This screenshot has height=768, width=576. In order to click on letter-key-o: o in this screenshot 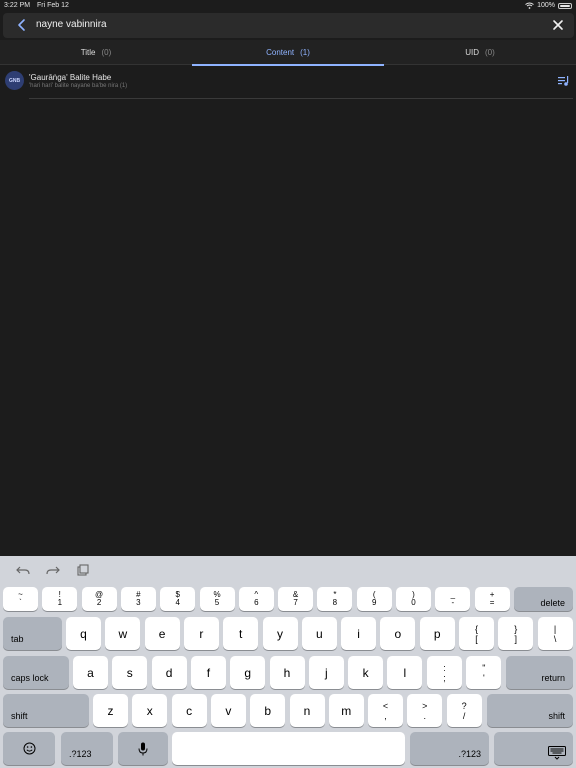, I will do `click(398, 633)`.